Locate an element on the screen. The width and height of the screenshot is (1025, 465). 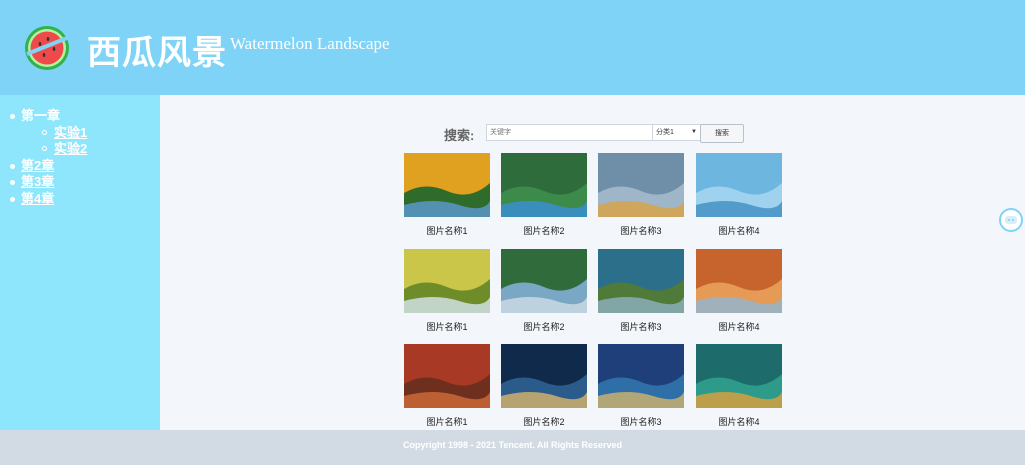
chapter-1-sublist: 实验1 实验2 is located at coordinates (54, 141).